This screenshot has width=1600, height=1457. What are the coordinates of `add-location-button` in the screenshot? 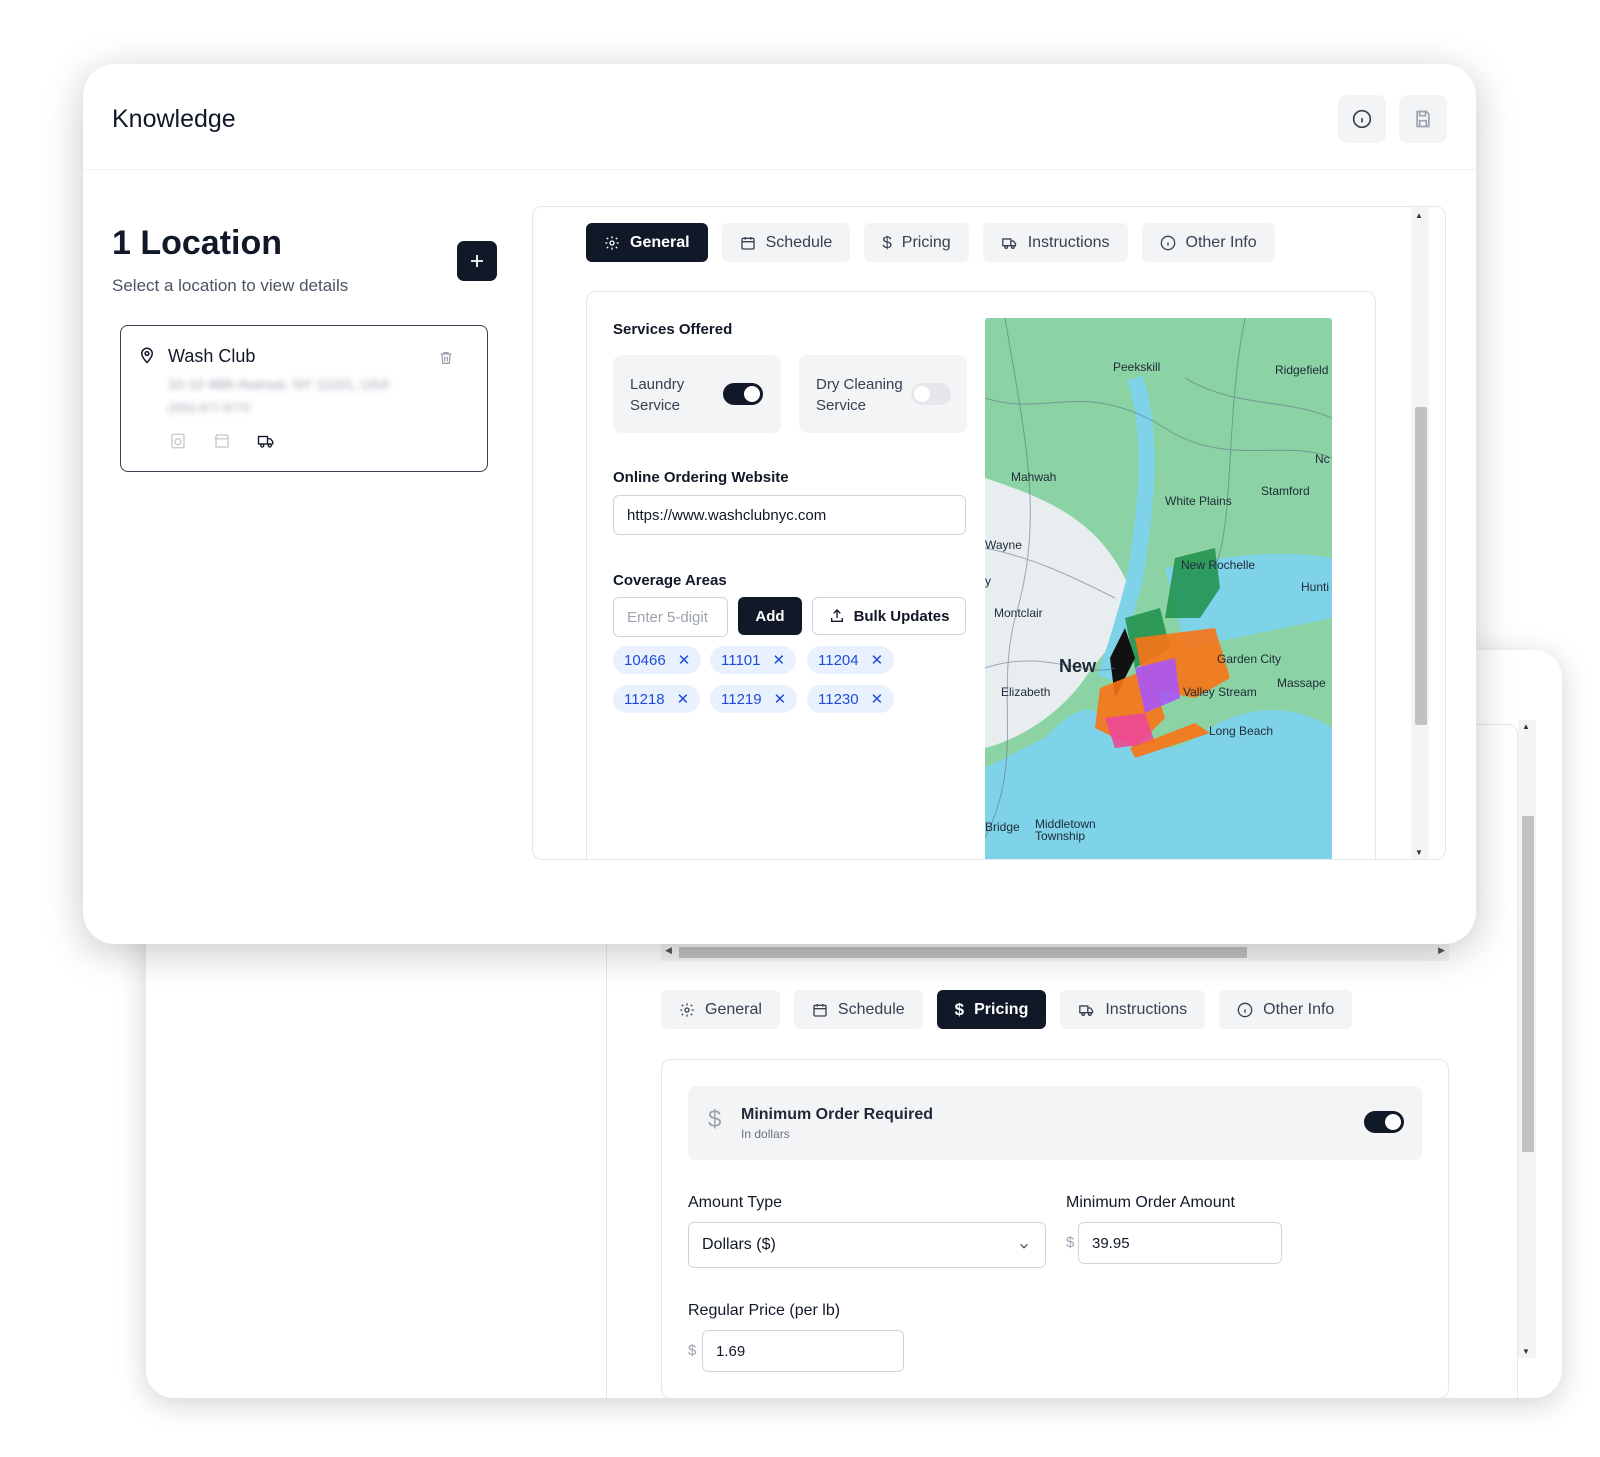 It's located at (477, 261).